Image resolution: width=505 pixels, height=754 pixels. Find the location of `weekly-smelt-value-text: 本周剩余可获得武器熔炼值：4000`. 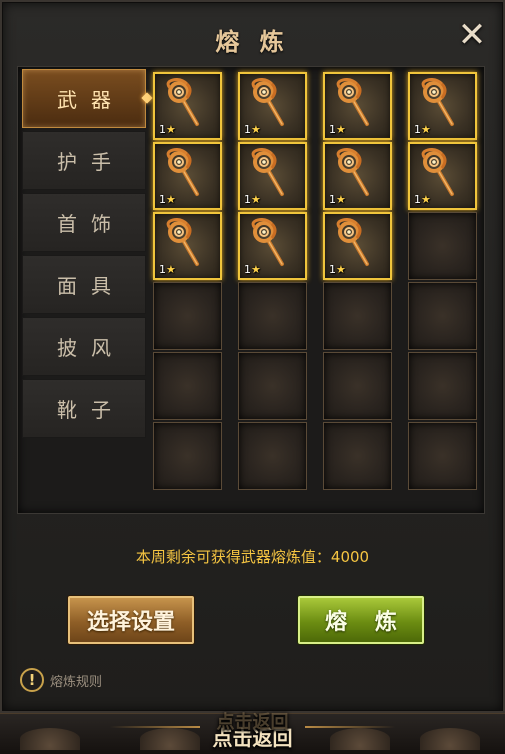

weekly-smelt-value-text: 本周剩余可获得武器熔炼值：4000 is located at coordinates (252, 557).